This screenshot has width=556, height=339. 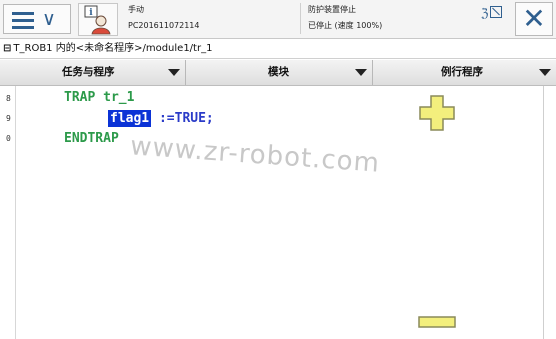 I want to click on modules-menu: 模块, so click(x=279, y=72).